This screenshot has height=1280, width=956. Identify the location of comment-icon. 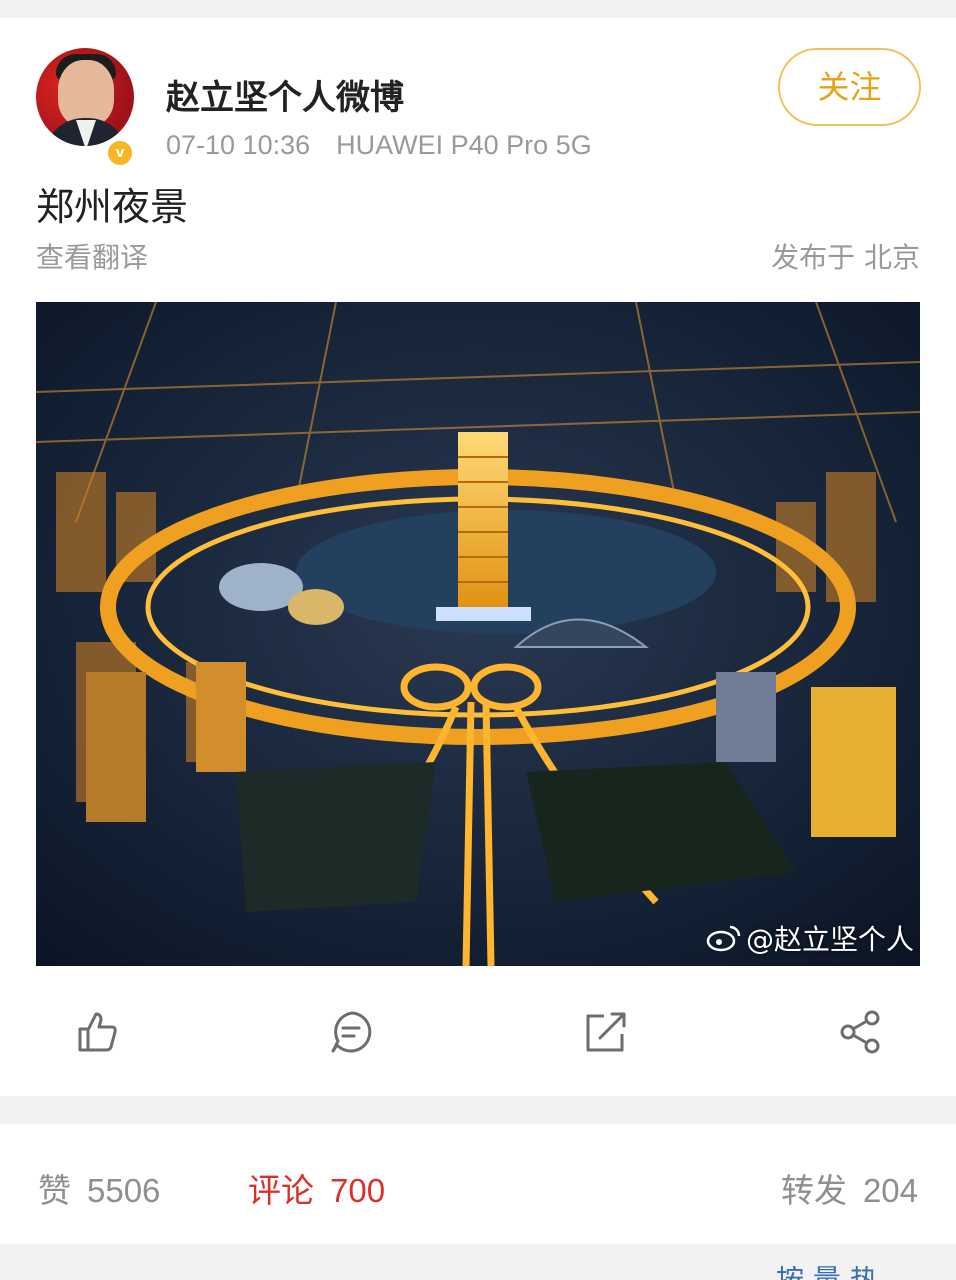
(351, 1032).